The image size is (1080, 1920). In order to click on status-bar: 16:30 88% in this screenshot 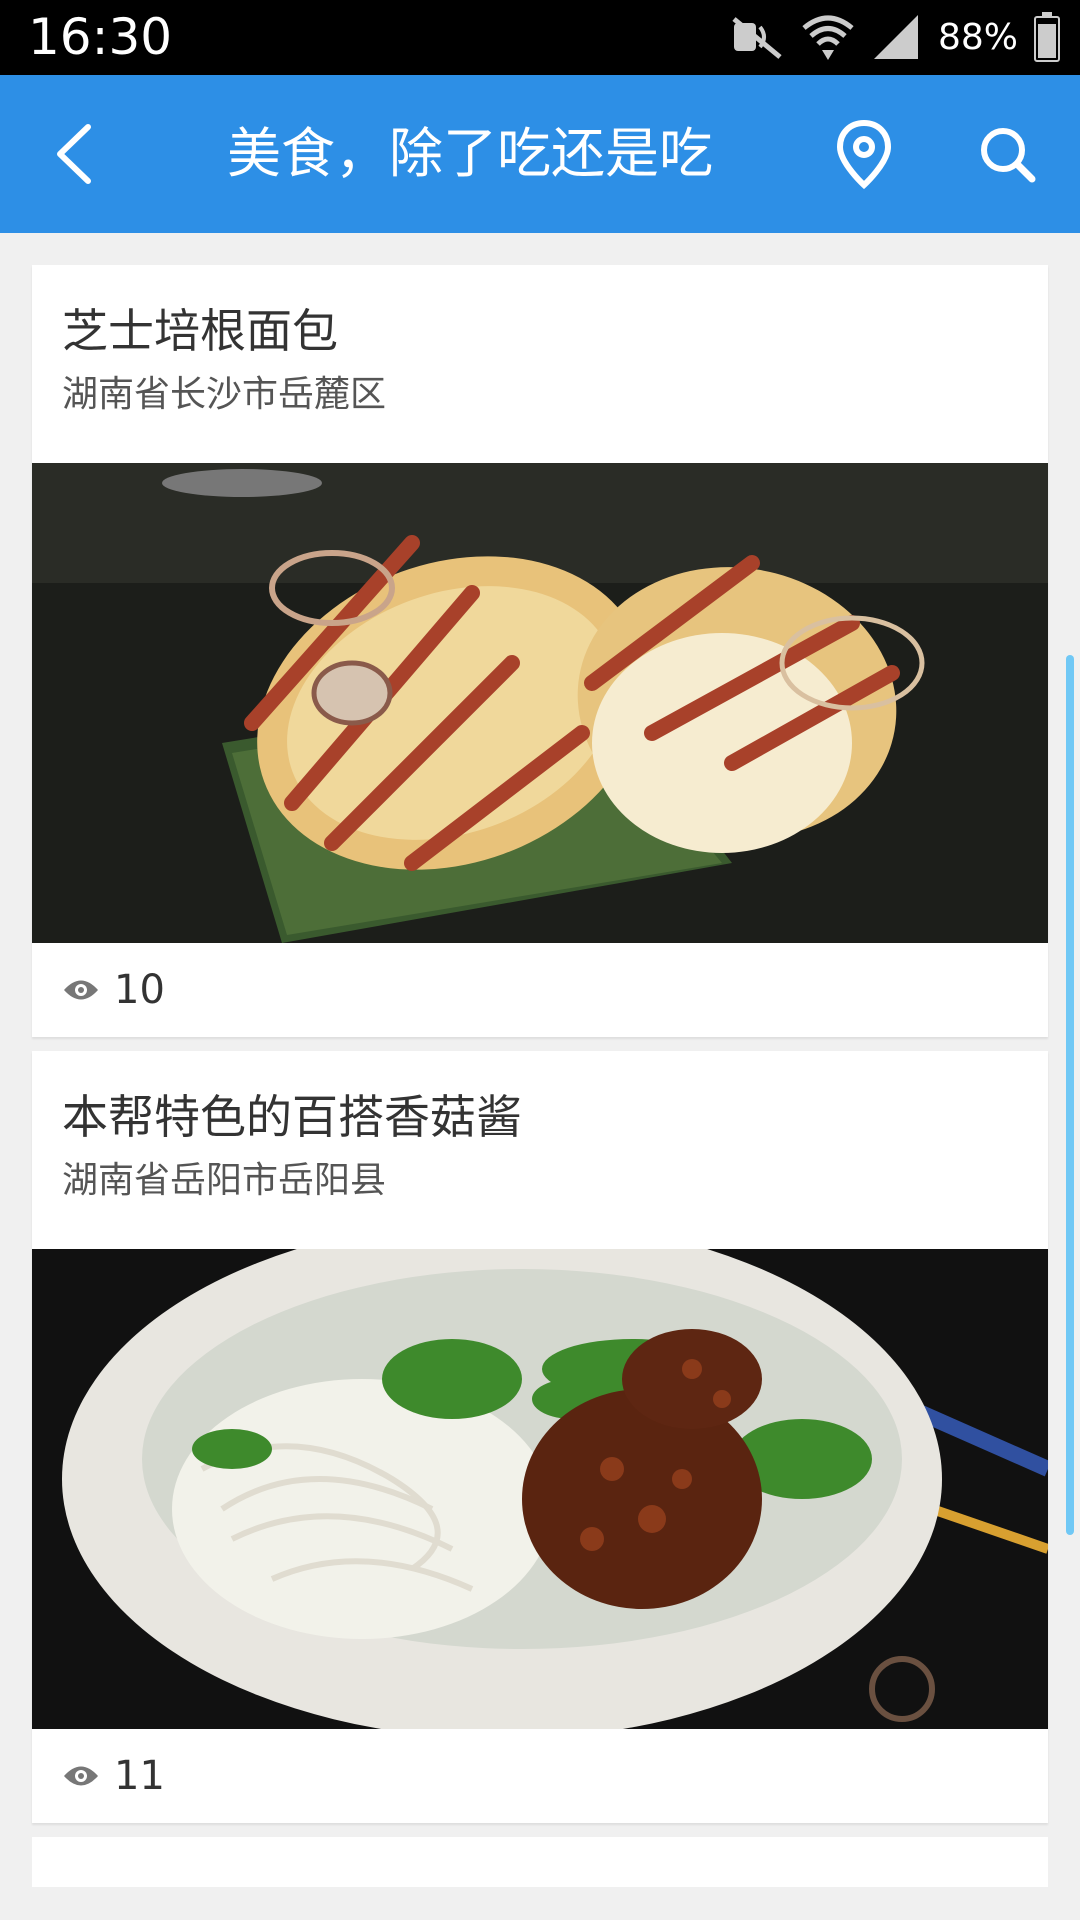, I will do `click(540, 37)`.